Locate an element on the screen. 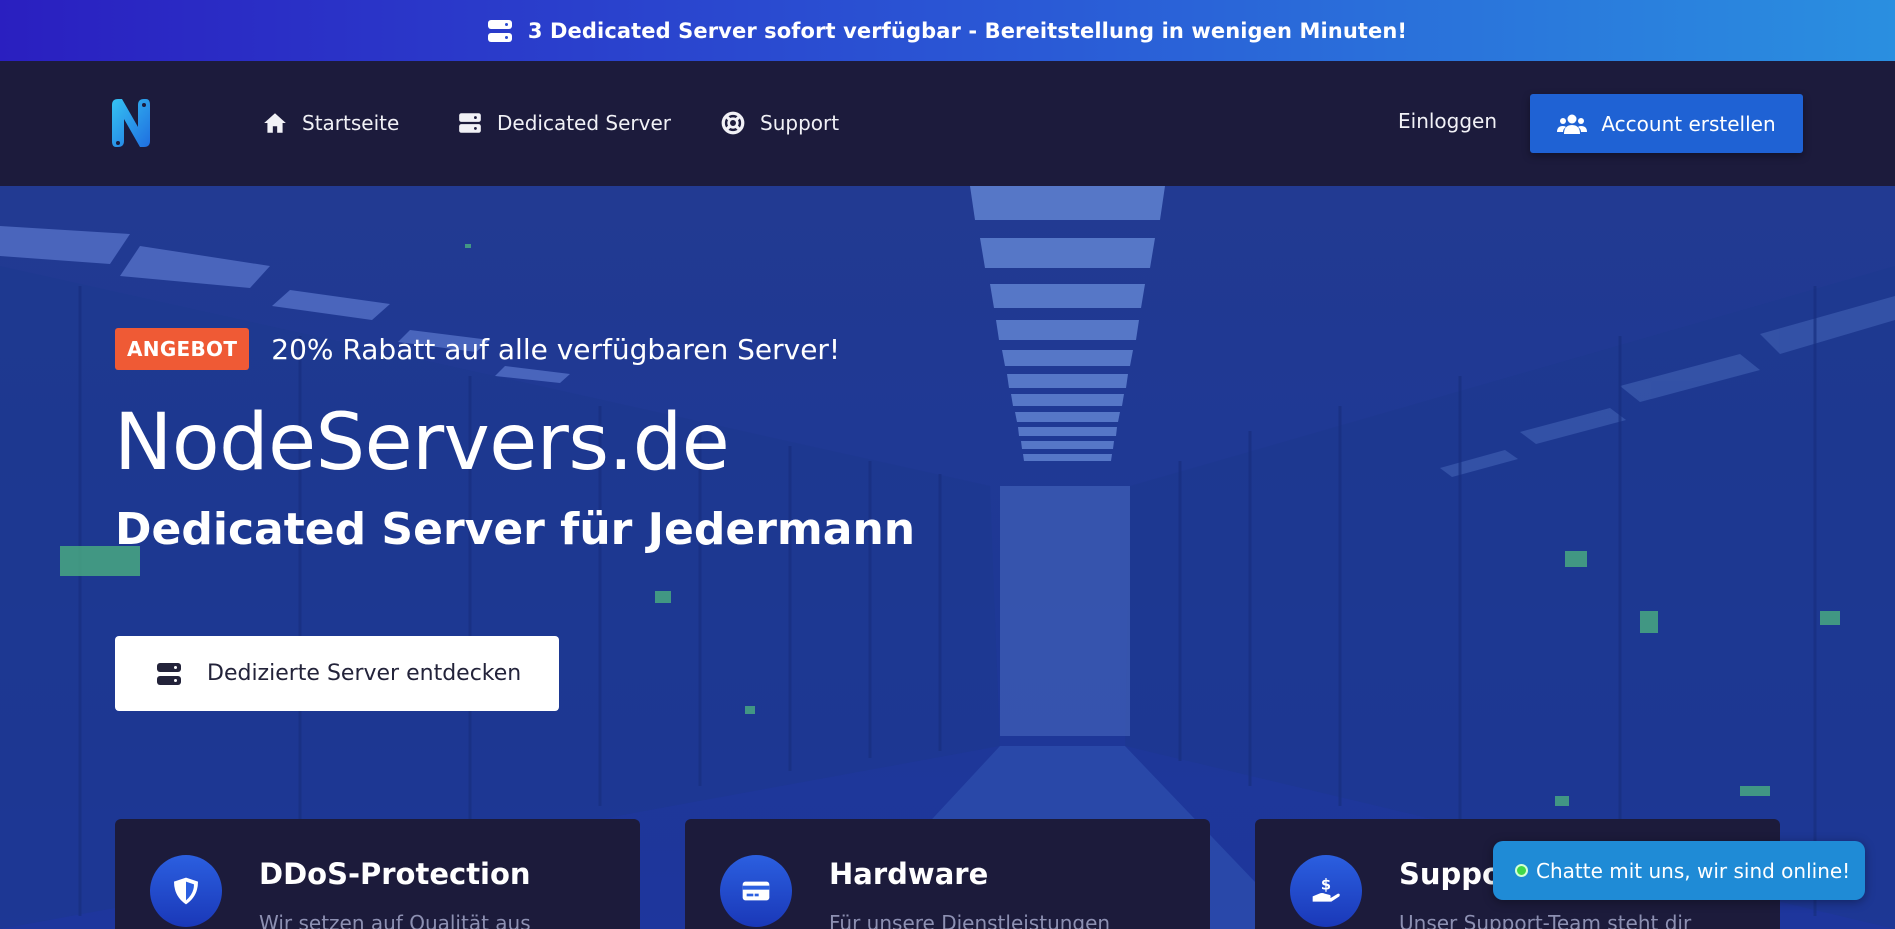 The width and height of the screenshot is (1895, 929). nav-support-label: Support is located at coordinates (800, 123).